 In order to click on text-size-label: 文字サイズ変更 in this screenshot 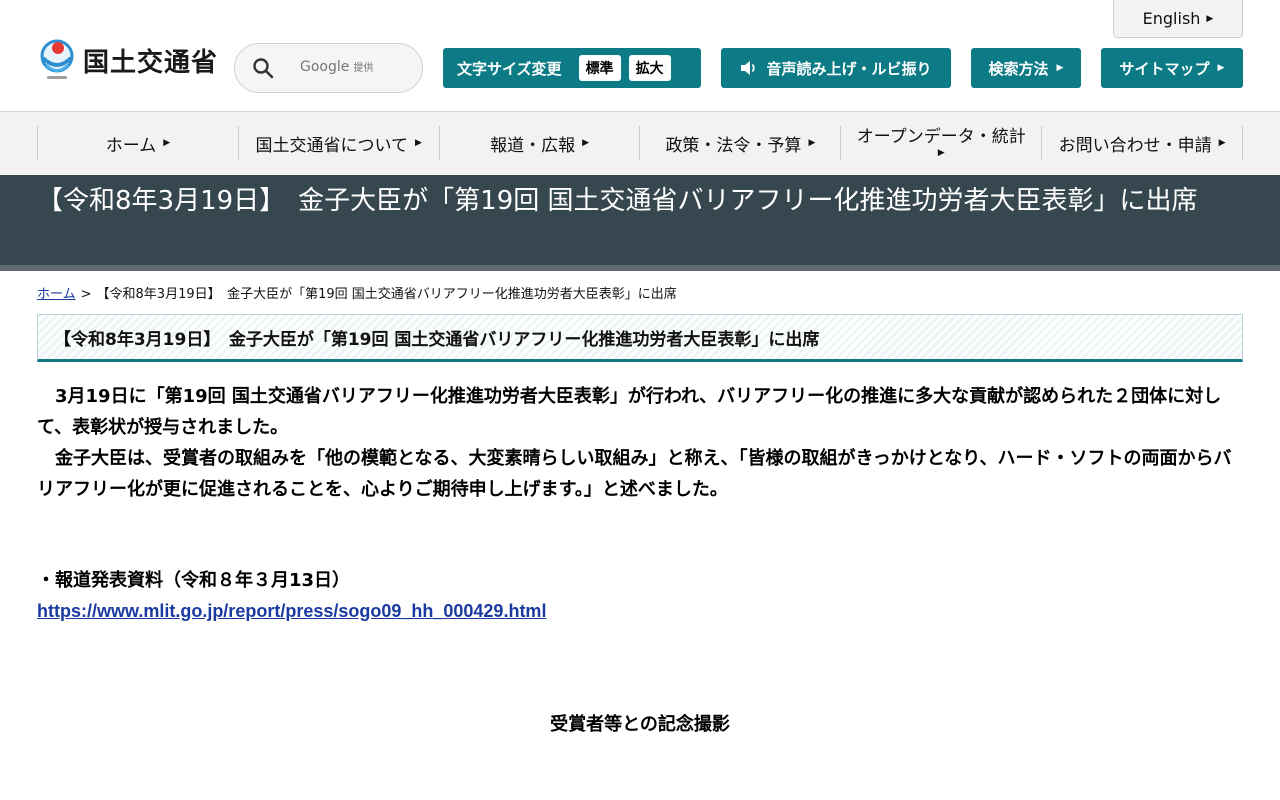, I will do `click(509, 68)`.